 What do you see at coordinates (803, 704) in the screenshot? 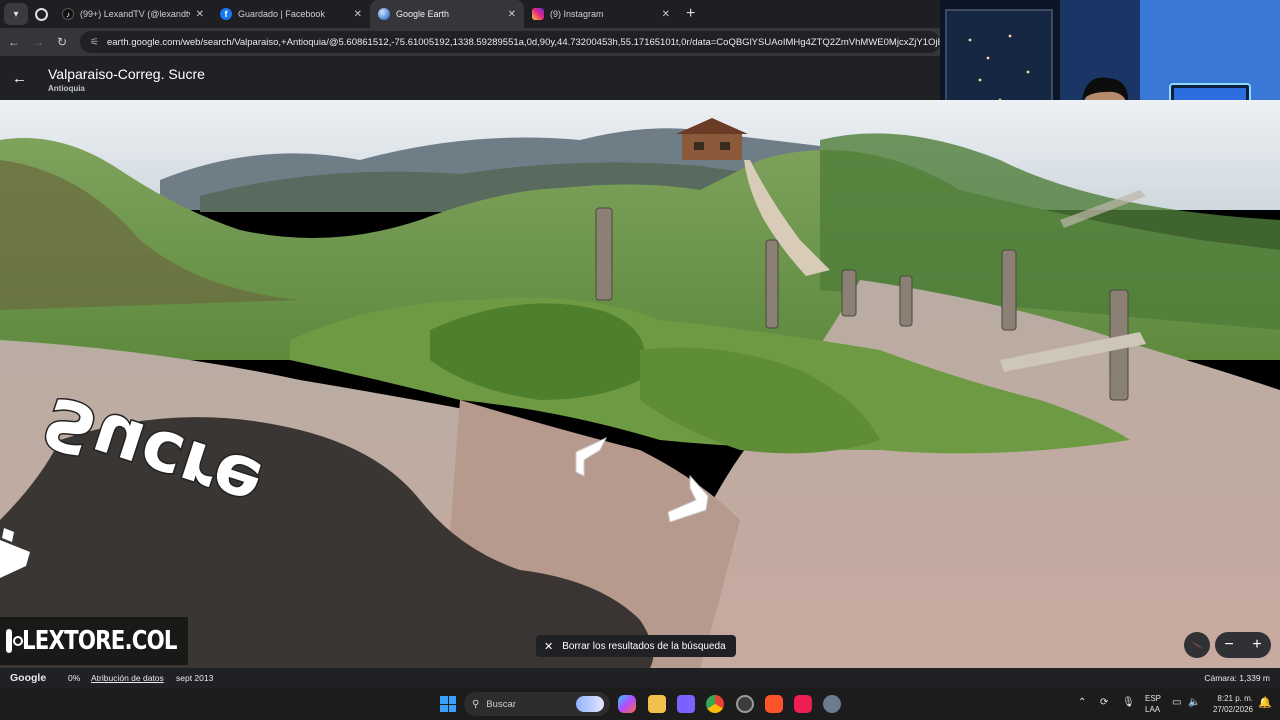
I see `tiktok-icon` at bounding box center [803, 704].